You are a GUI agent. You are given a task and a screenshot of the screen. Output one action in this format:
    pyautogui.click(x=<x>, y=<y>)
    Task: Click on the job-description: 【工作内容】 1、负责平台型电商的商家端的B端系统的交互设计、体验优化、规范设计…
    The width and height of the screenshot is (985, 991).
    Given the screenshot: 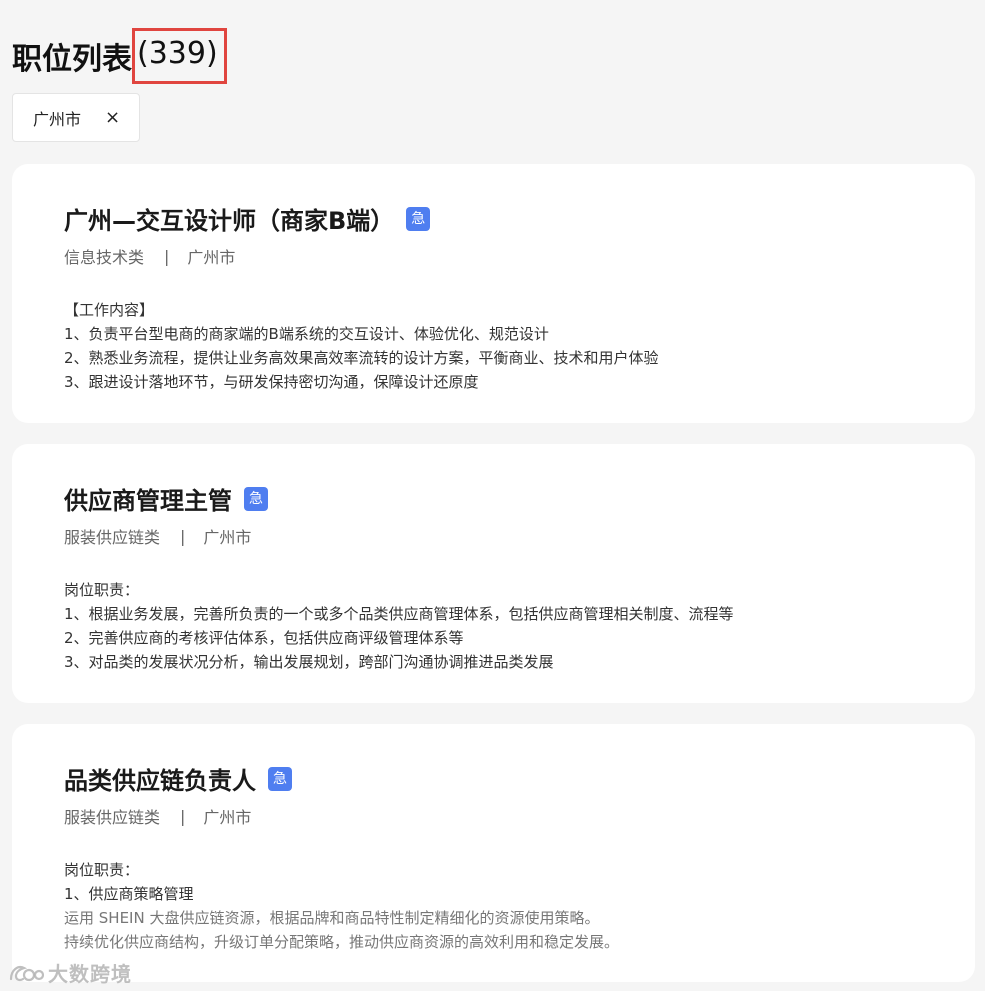 What is the action you would take?
    pyautogui.click(x=361, y=346)
    